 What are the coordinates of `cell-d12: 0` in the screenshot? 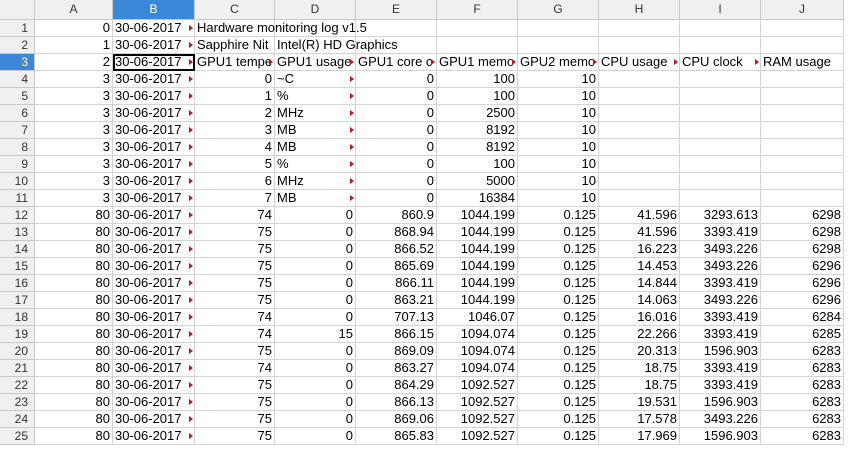 It's located at (315, 215).